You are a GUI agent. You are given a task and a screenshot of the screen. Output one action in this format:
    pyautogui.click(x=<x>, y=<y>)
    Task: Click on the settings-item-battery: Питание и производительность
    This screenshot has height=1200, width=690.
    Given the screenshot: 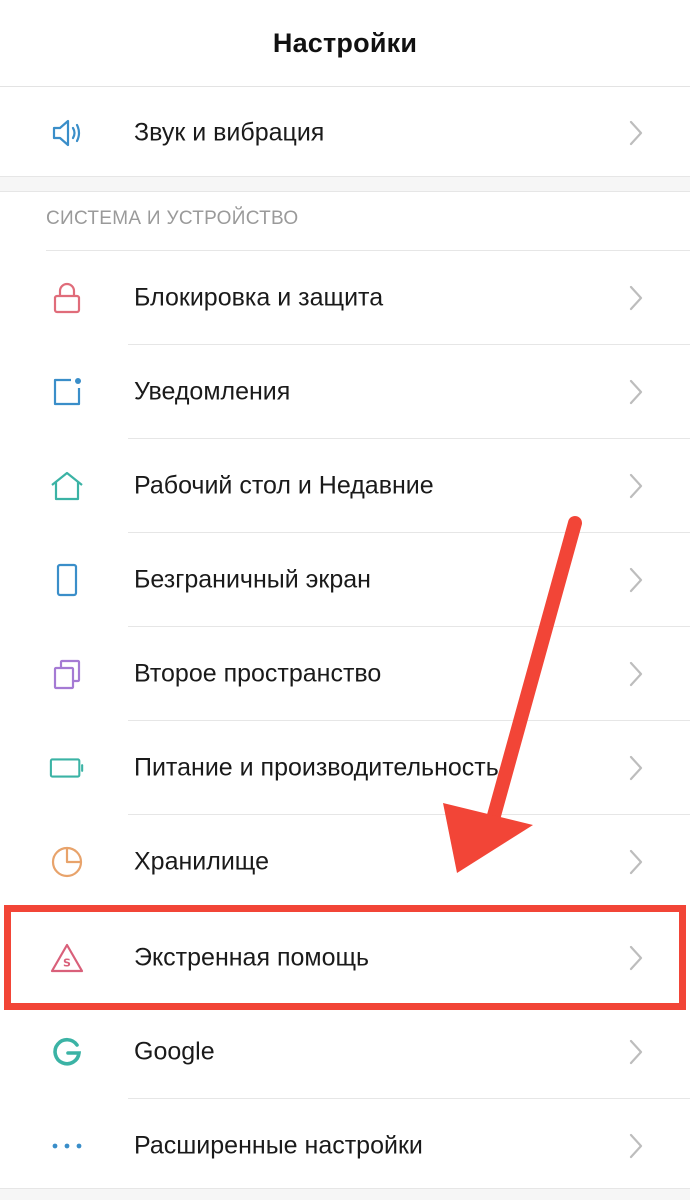 What is the action you would take?
    pyautogui.click(x=345, y=768)
    